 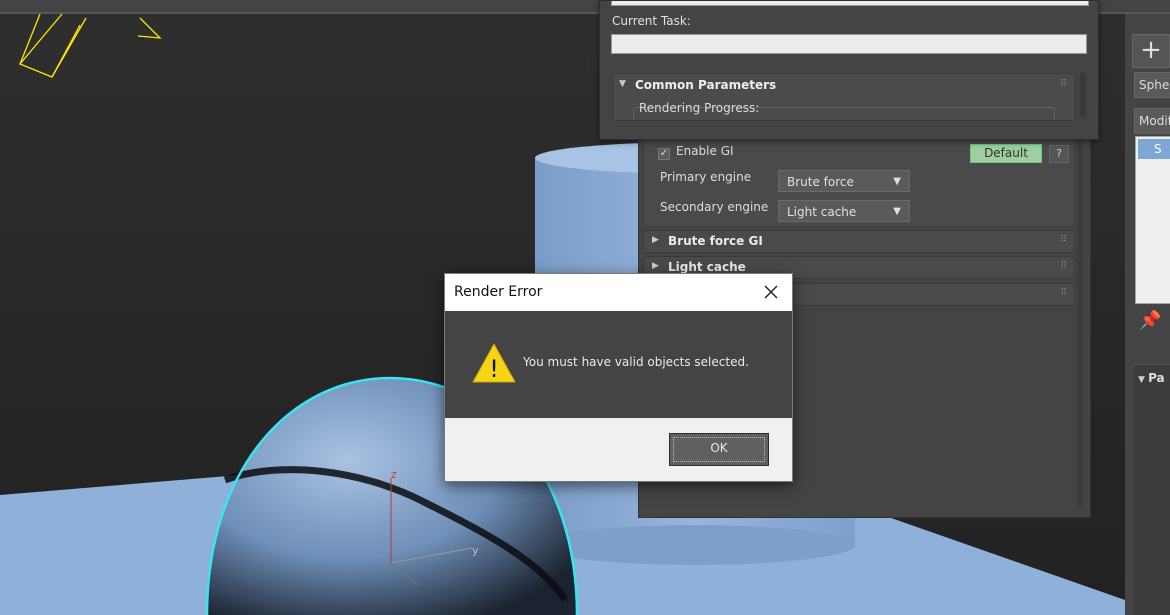 I want to click on default-mode-button: Default, so click(x=1006, y=153).